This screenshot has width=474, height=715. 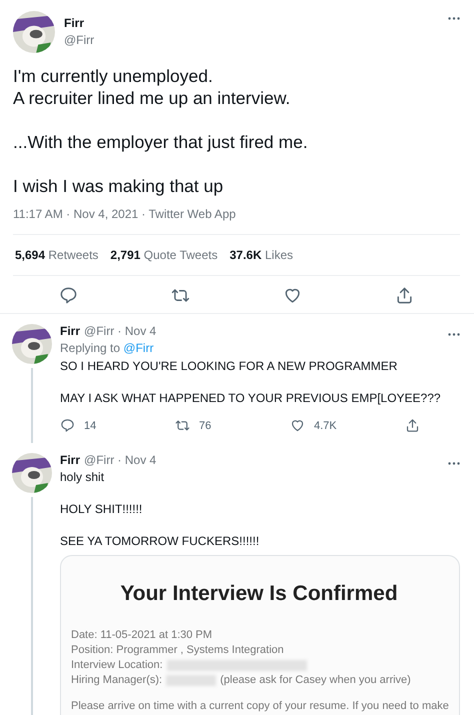 What do you see at coordinates (161, 142) in the screenshot?
I see `tweet-text: ...With the employer that just fired me.` at bounding box center [161, 142].